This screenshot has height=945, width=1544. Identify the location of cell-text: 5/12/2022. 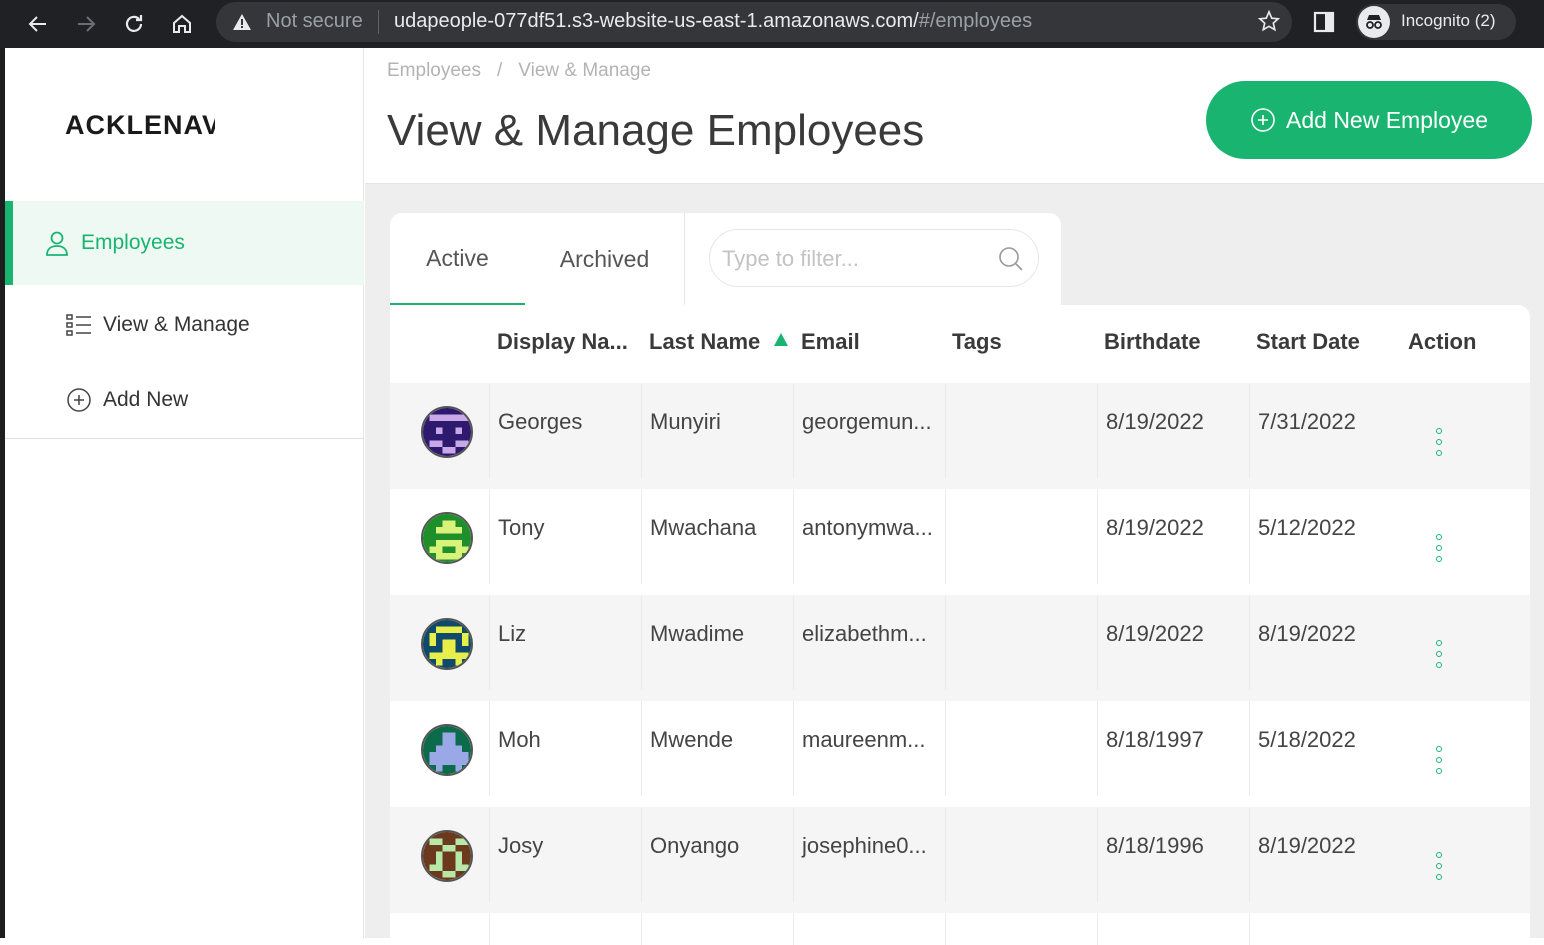
(1307, 527).